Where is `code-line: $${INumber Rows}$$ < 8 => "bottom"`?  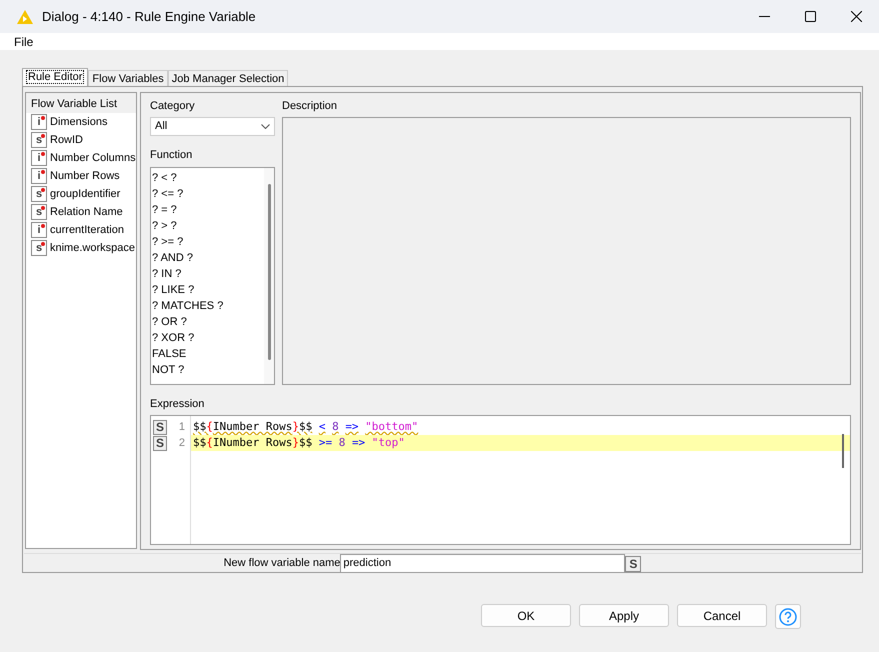 code-line: $${INumber Rows}$$ < 8 => "bottom" is located at coordinates (306, 427).